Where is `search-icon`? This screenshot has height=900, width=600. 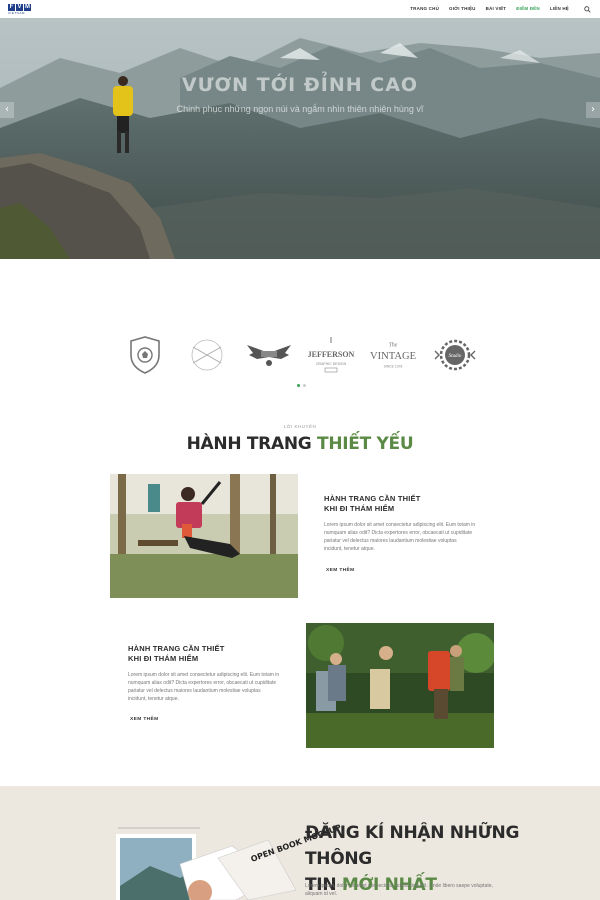
search-icon is located at coordinates (587, 9).